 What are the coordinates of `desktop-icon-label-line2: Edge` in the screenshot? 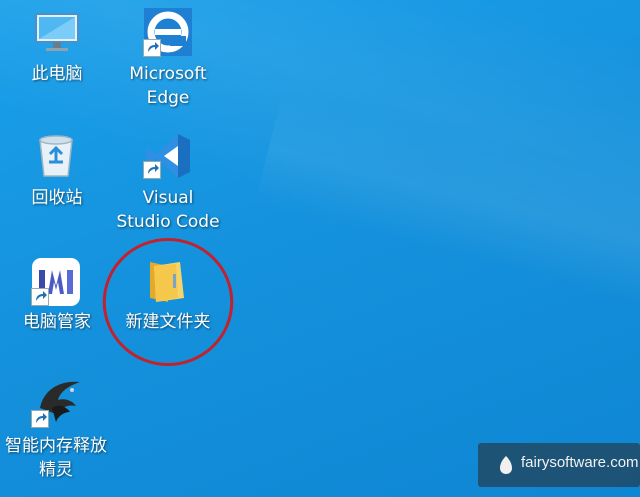 It's located at (168, 98).